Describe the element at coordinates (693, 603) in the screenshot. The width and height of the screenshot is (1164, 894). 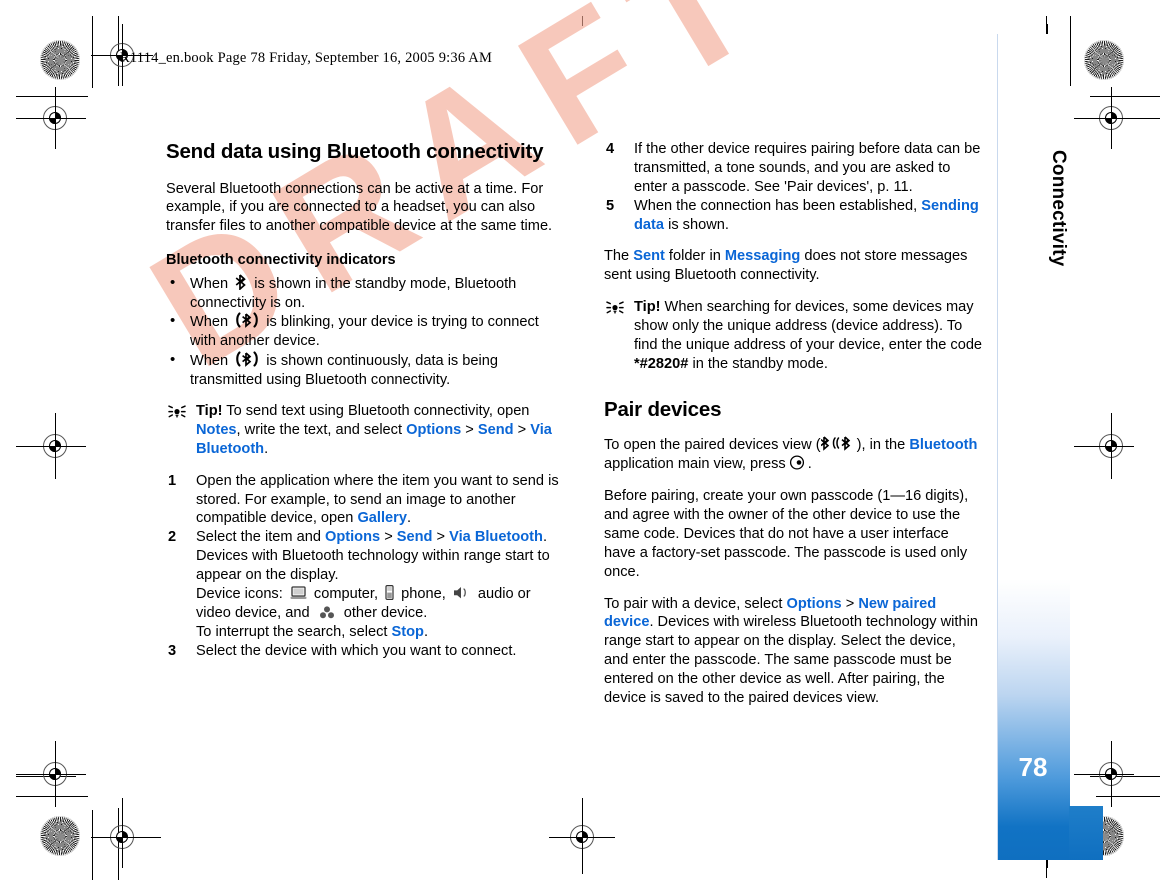
I see `pair-text-1: To pair with a device, select` at that location.